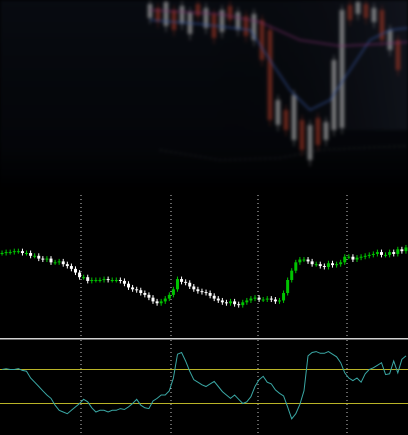  What do you see at coordinates (214, 387) in the screenshot?
I see `period-separator-lines` at bounding box center [214, 387].